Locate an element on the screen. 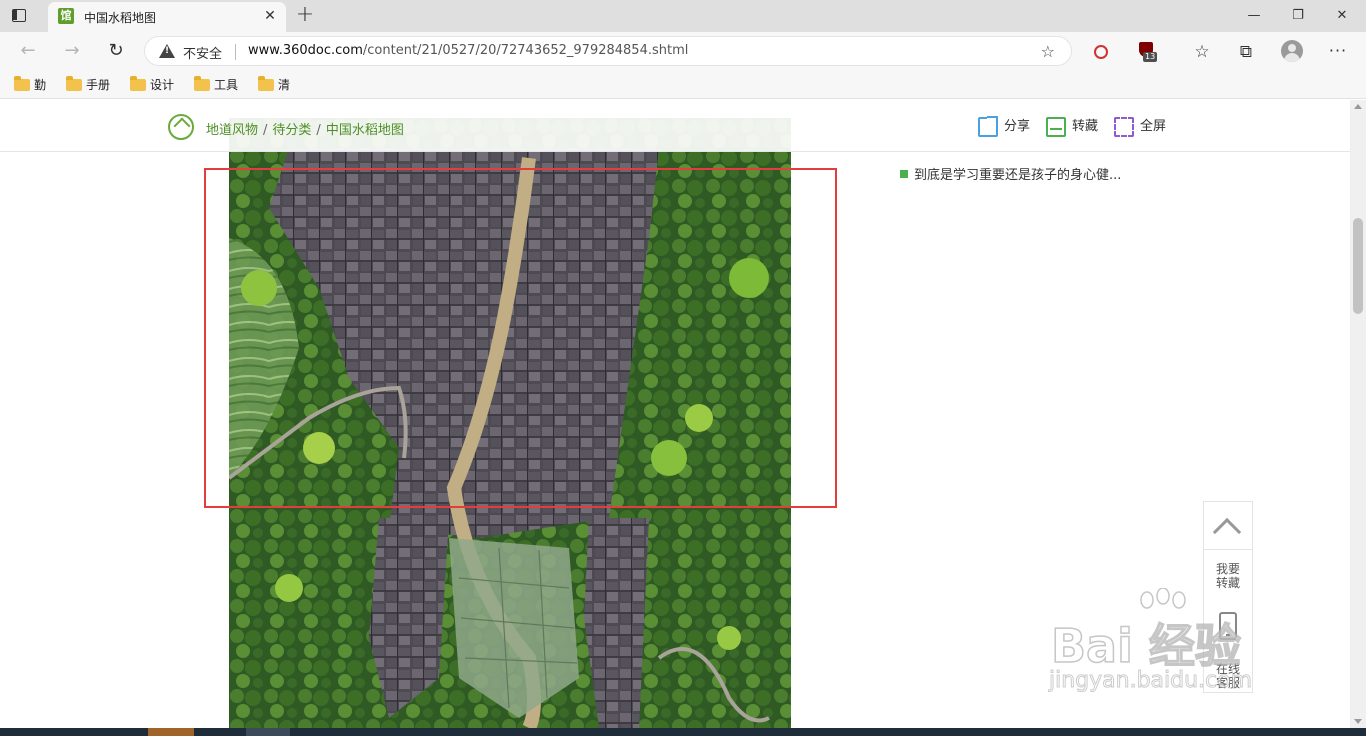  bullet-square is located at coordinates (904, 174).